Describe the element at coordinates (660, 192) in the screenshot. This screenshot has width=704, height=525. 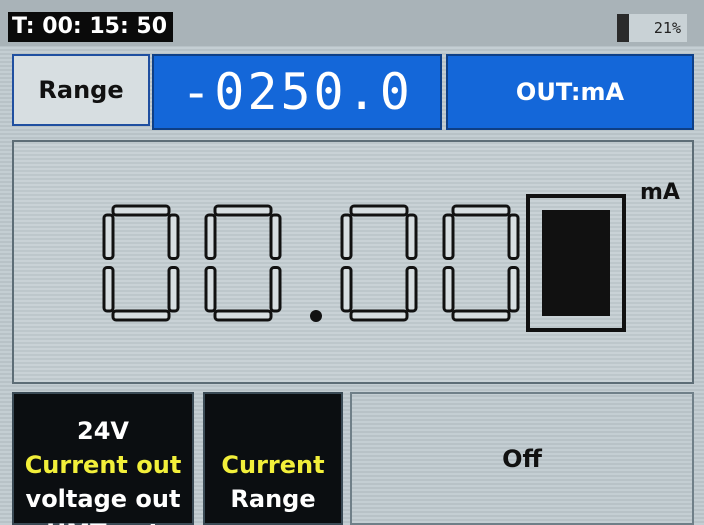
I see `reading-unit: mA` at that location.